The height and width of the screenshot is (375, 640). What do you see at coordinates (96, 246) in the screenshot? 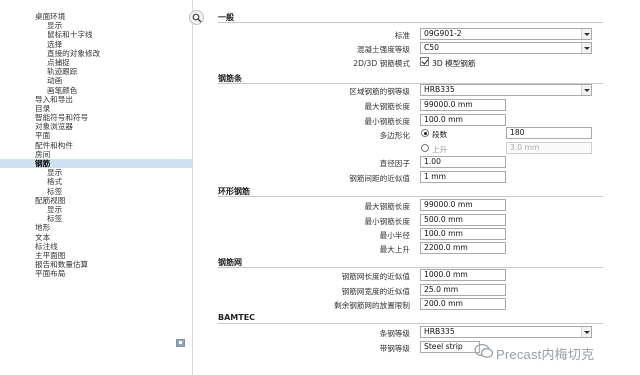
I see `tree-item: 标注线` at bounding box center [96, 246].